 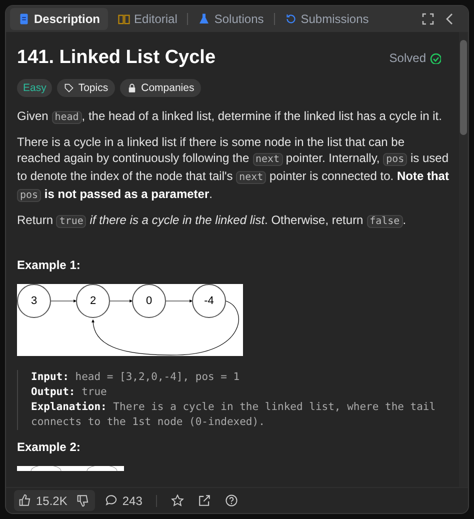 What do you see at coordinates (69, 88) in the screenshot?
I see `tag-icon` at bounding box center [69, 88].